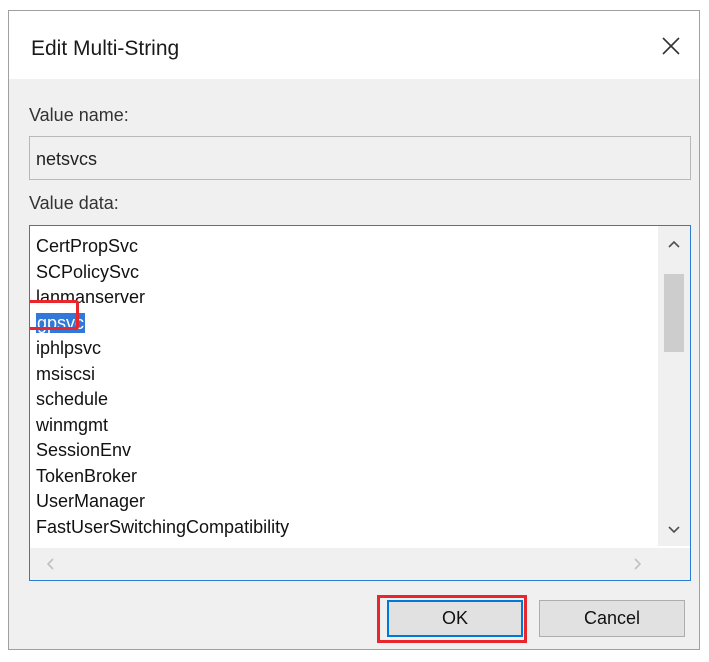 This screenshot has width=709, height=662. Describe the element at coordinates (105, 48) in the screenshot. I see `dialog-title: Edit Multi-String` at that location.